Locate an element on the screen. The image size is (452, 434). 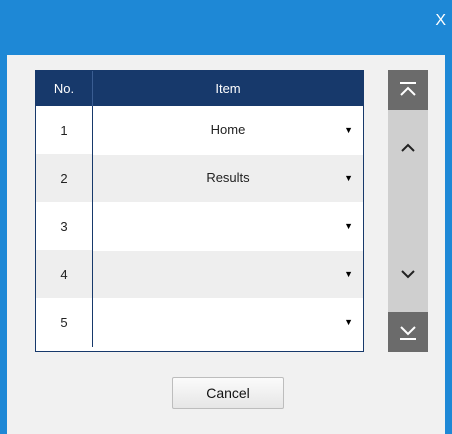
table-header-row: No. Item is located at coordinates (199, 88).